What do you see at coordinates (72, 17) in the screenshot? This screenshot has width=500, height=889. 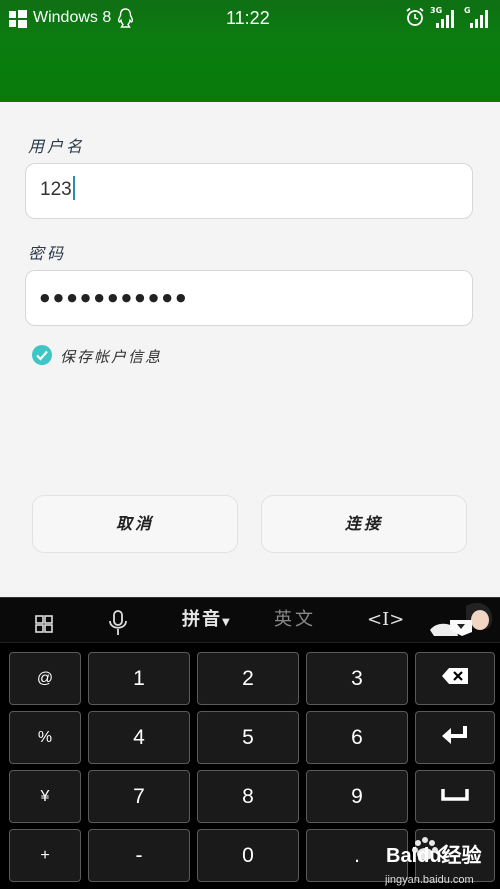 I see `os-label: Windows 8` at bounding box center [72, 17].